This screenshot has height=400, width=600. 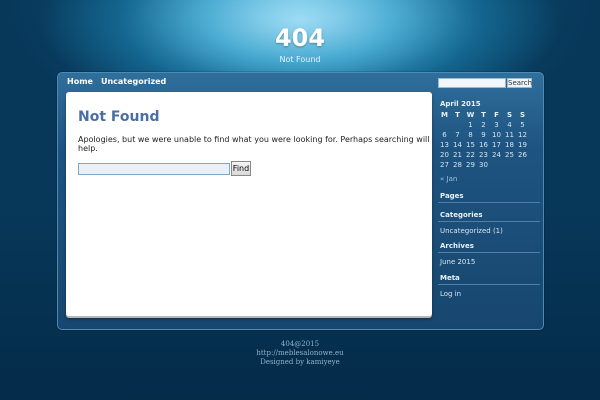 What do you see at coordinates (509, 135) in the screenshot?
I see `calendar-day: 11` at bounding box center [509, 135].